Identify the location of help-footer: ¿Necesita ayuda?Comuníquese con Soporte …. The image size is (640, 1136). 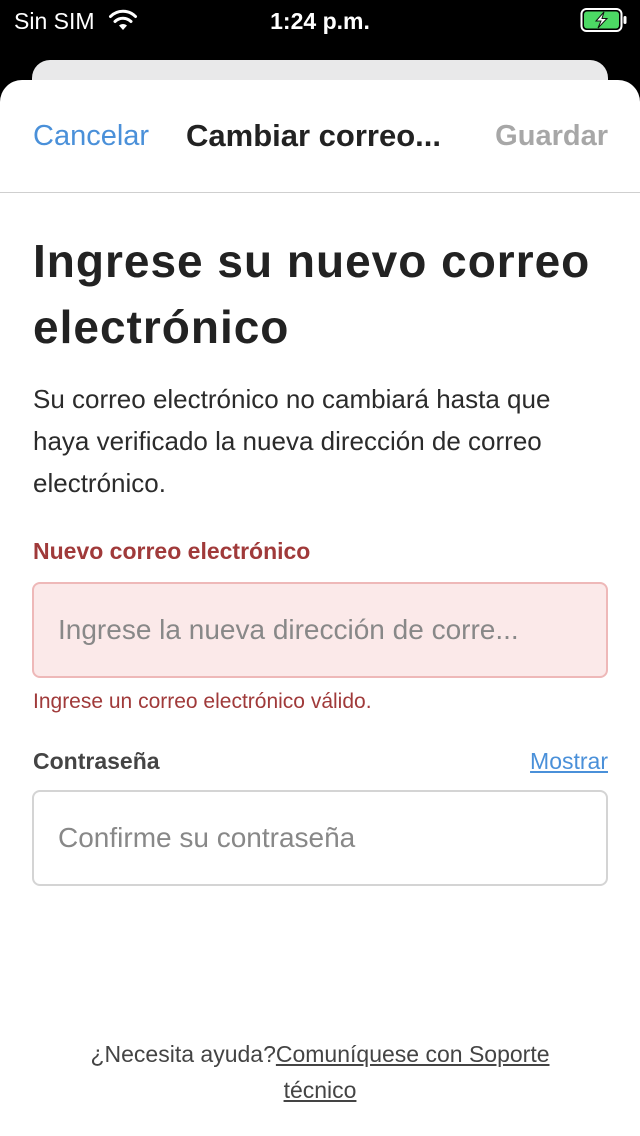
(320, 1072).